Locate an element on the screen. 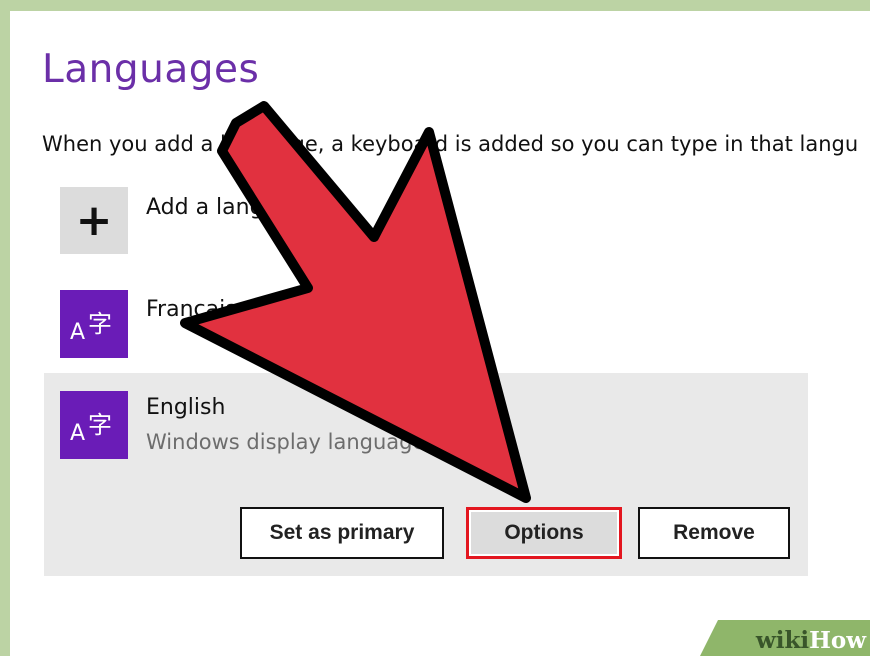 This screenshot has height=656, width=870. add-language-button: + is located at coordinates (94, 220).